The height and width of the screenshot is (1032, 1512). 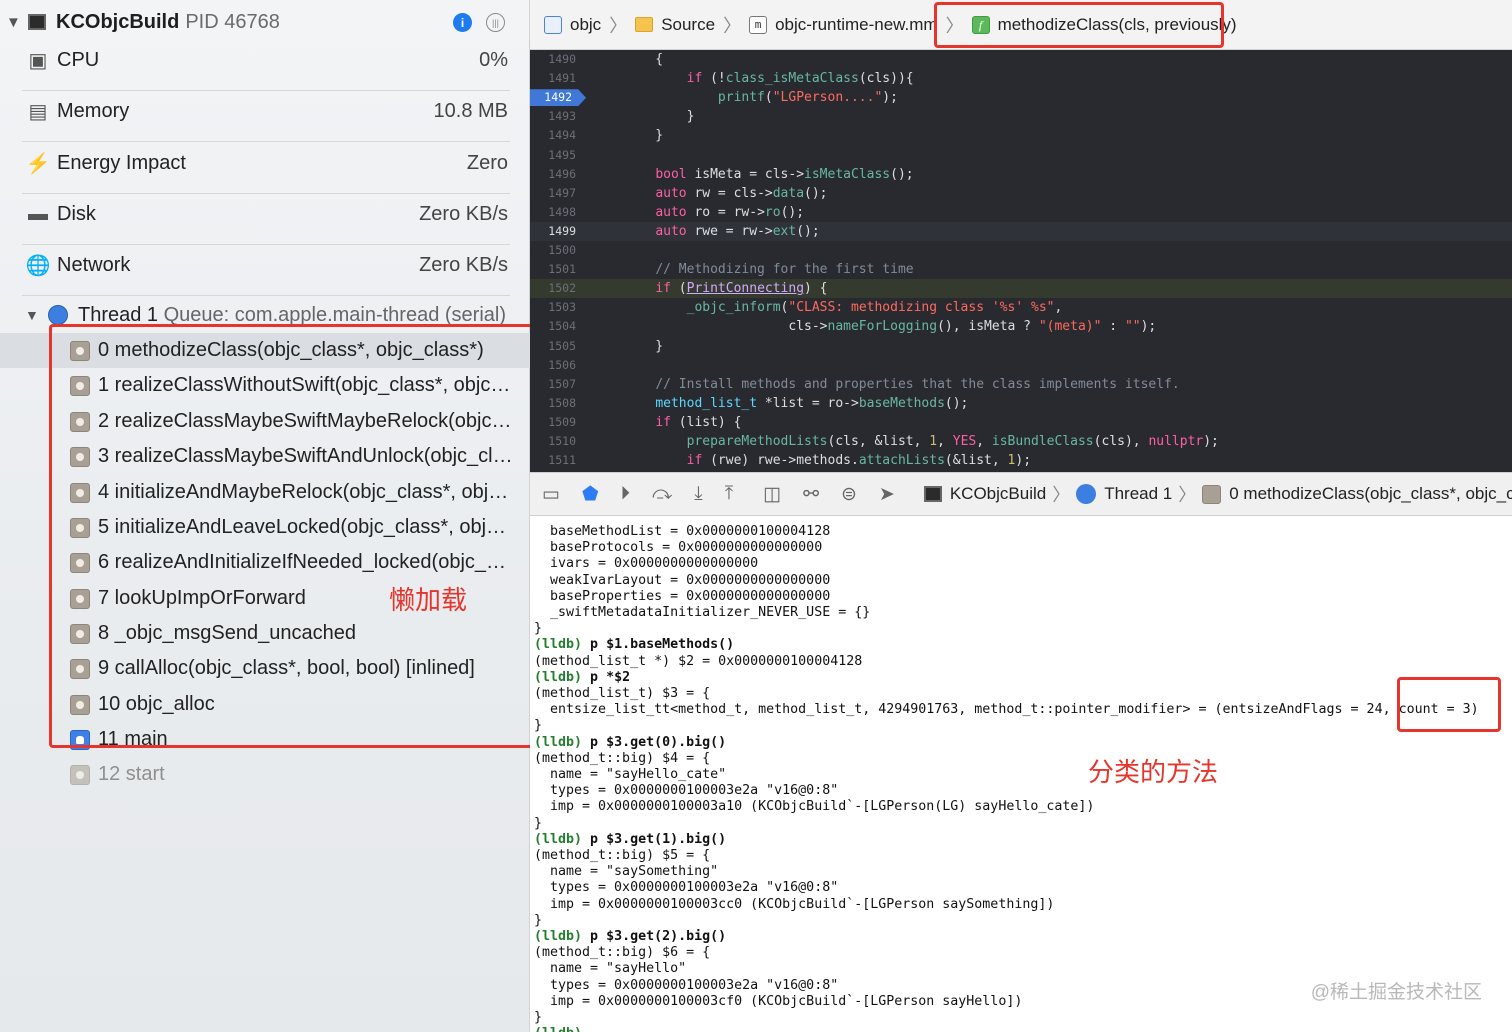 I want to click on gauge-memory: ▤ Memory 10.8 MB, so click(x=265, y=111).